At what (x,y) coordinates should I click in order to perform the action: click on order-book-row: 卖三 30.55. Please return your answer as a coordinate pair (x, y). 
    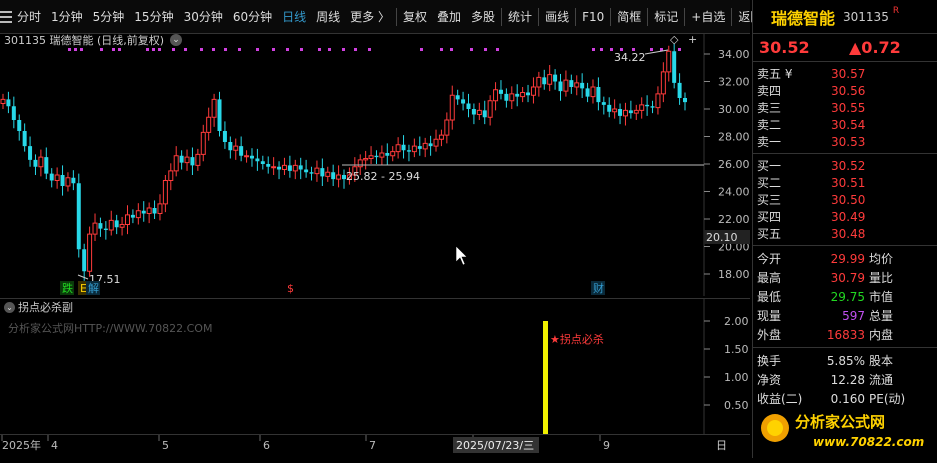
    Looking at the image, I should click on (845, 107).